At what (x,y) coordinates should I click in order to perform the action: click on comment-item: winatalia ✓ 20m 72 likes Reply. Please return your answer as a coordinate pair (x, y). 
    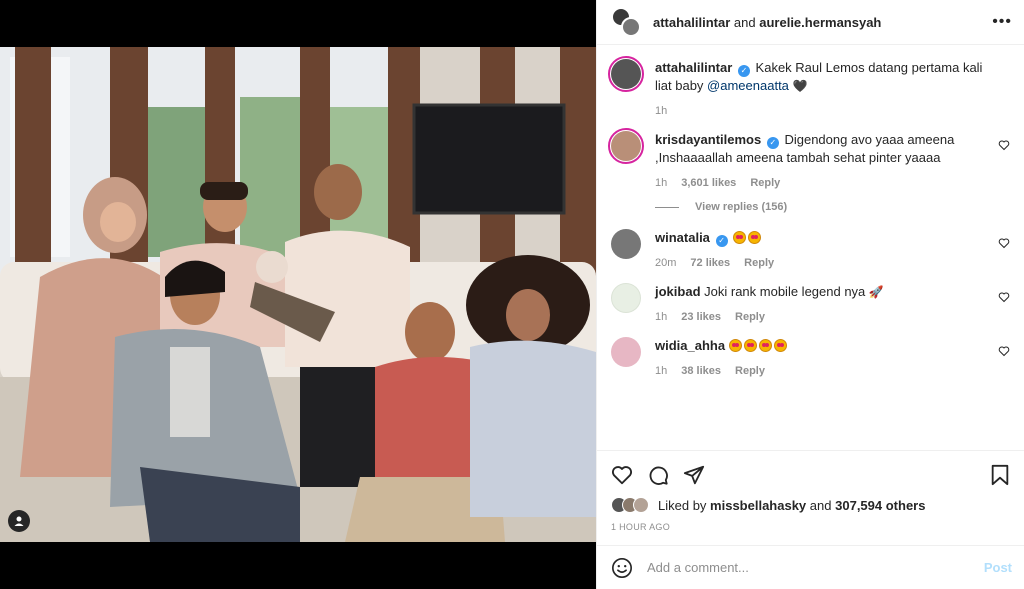
    Looking at the image, I should click on (810, 249).